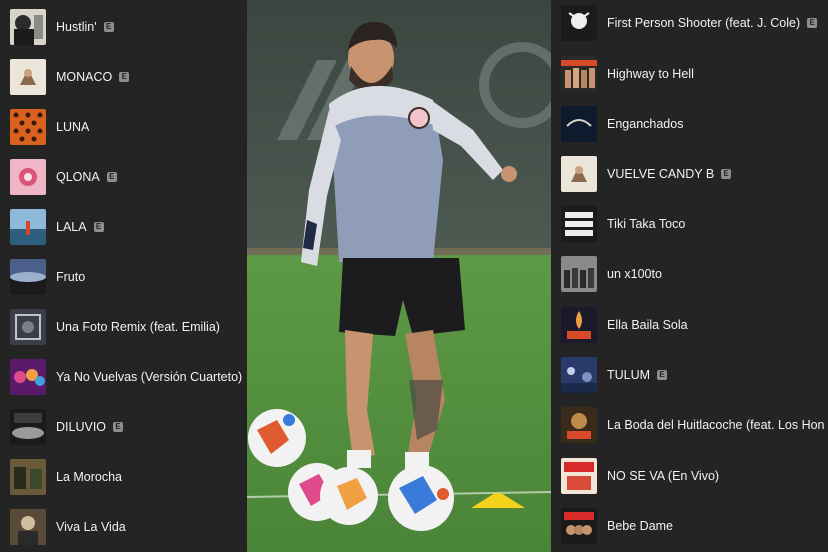  I want to click on track-row: TULUM E, so click(689, 375).